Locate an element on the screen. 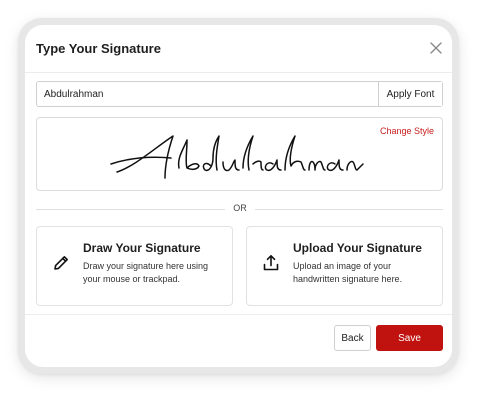  change-style-link: Change Style is located at coordinates (407, 131).